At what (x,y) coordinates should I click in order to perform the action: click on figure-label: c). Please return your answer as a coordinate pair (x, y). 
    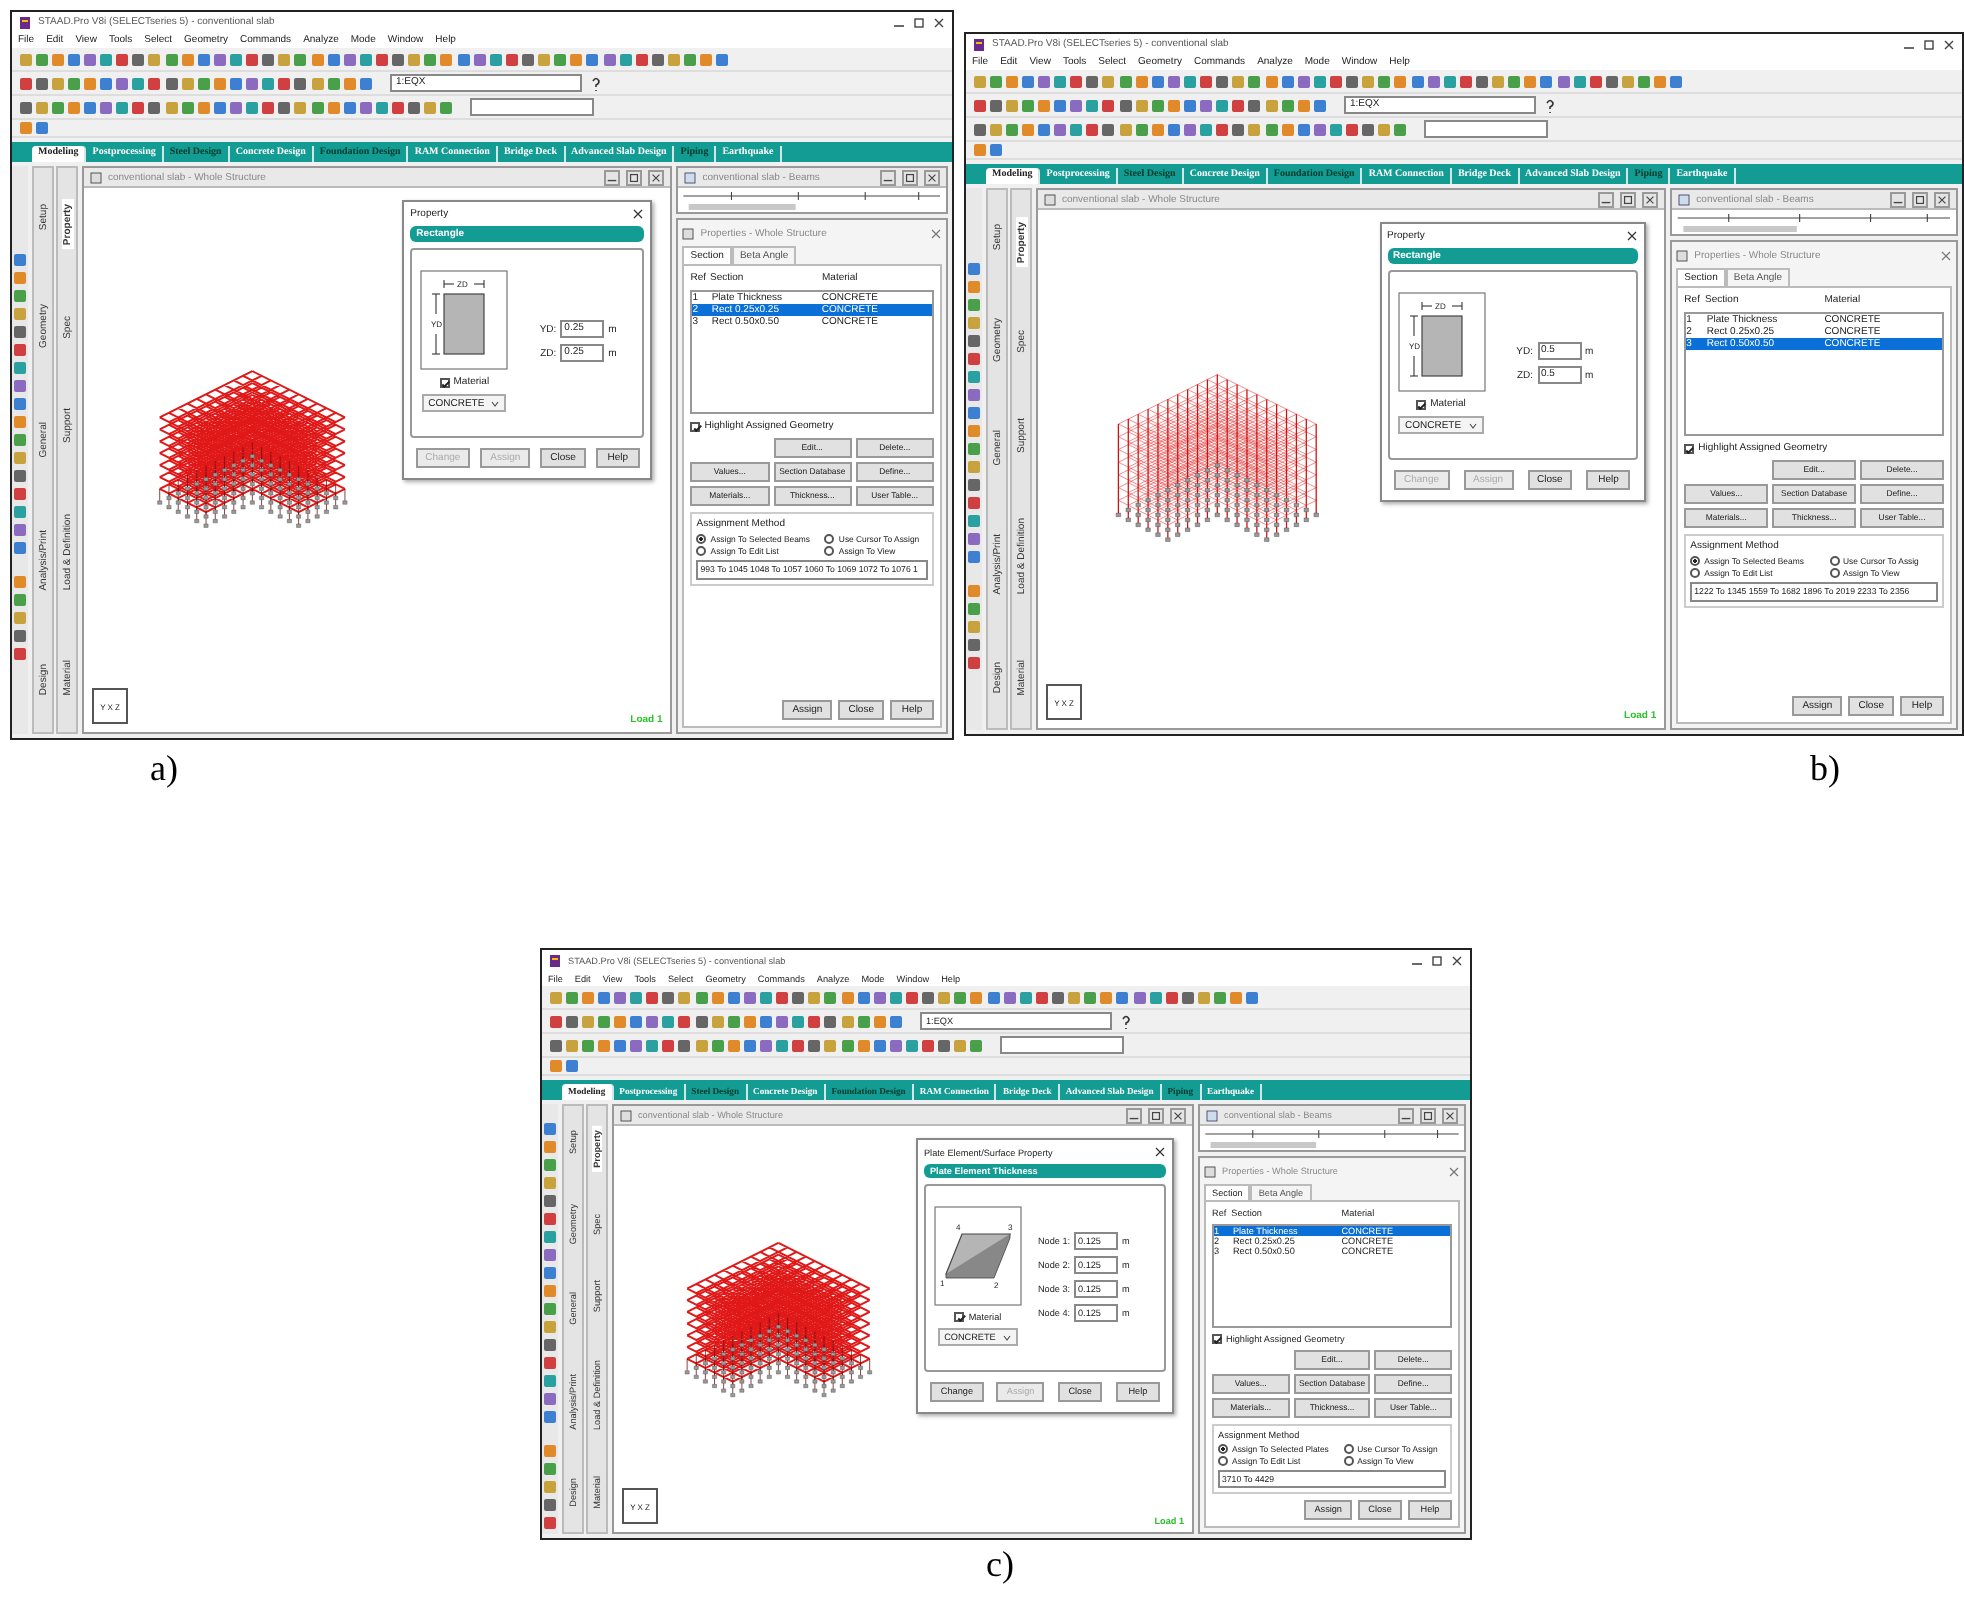
    Looking at the image, I should click on (1000, 1564).